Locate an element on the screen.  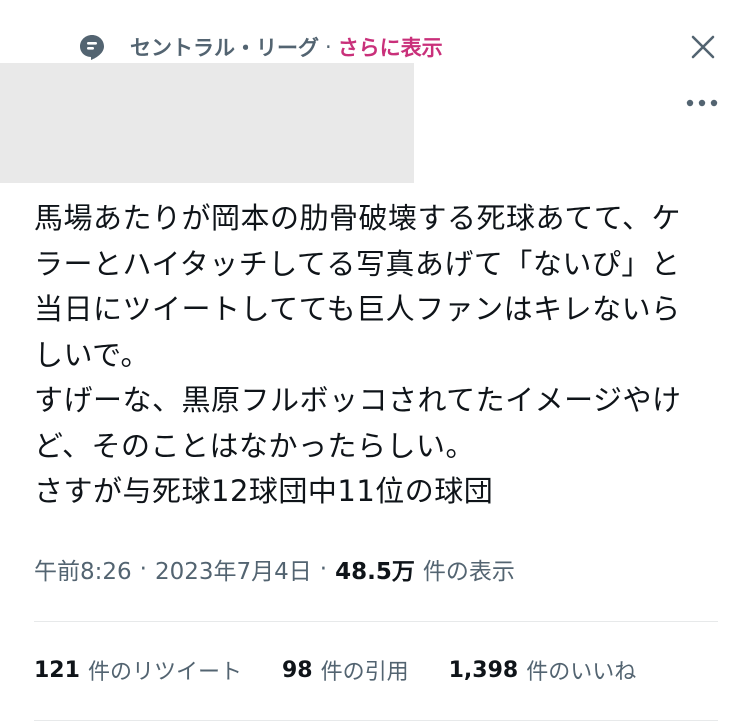
show-more-link: さらに表示 is located at coordinates (390, 47).